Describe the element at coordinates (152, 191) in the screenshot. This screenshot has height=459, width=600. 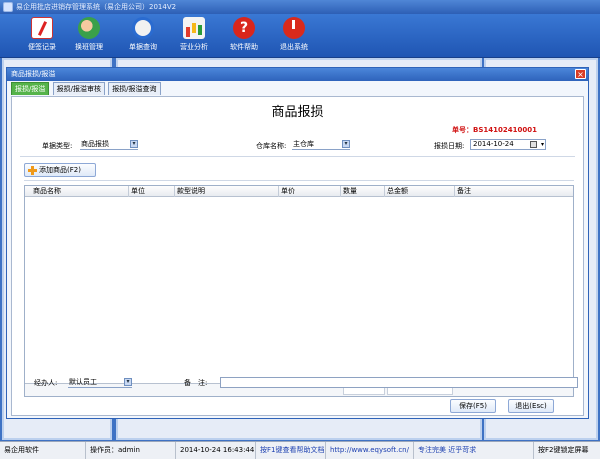
I see `col-unit: 单位` at that location.